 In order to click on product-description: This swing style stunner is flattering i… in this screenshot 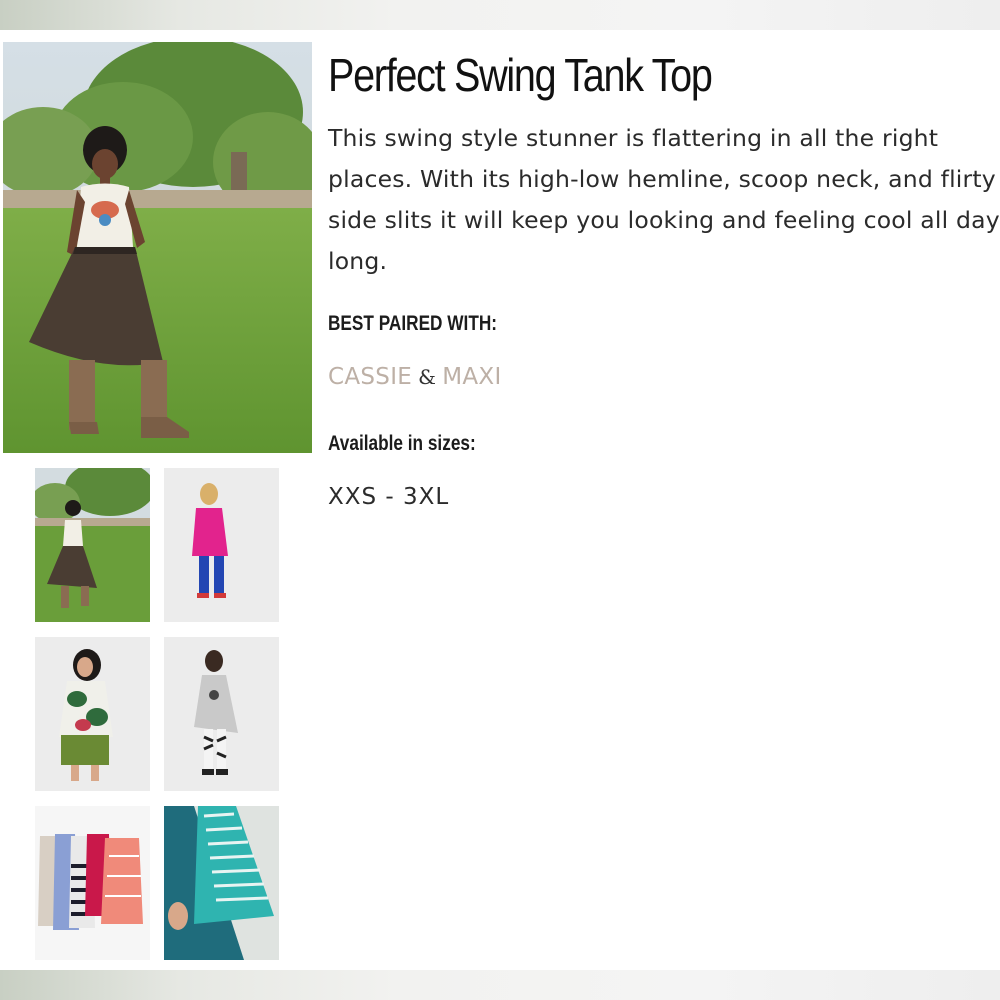, I will do `click(664, 199)`.